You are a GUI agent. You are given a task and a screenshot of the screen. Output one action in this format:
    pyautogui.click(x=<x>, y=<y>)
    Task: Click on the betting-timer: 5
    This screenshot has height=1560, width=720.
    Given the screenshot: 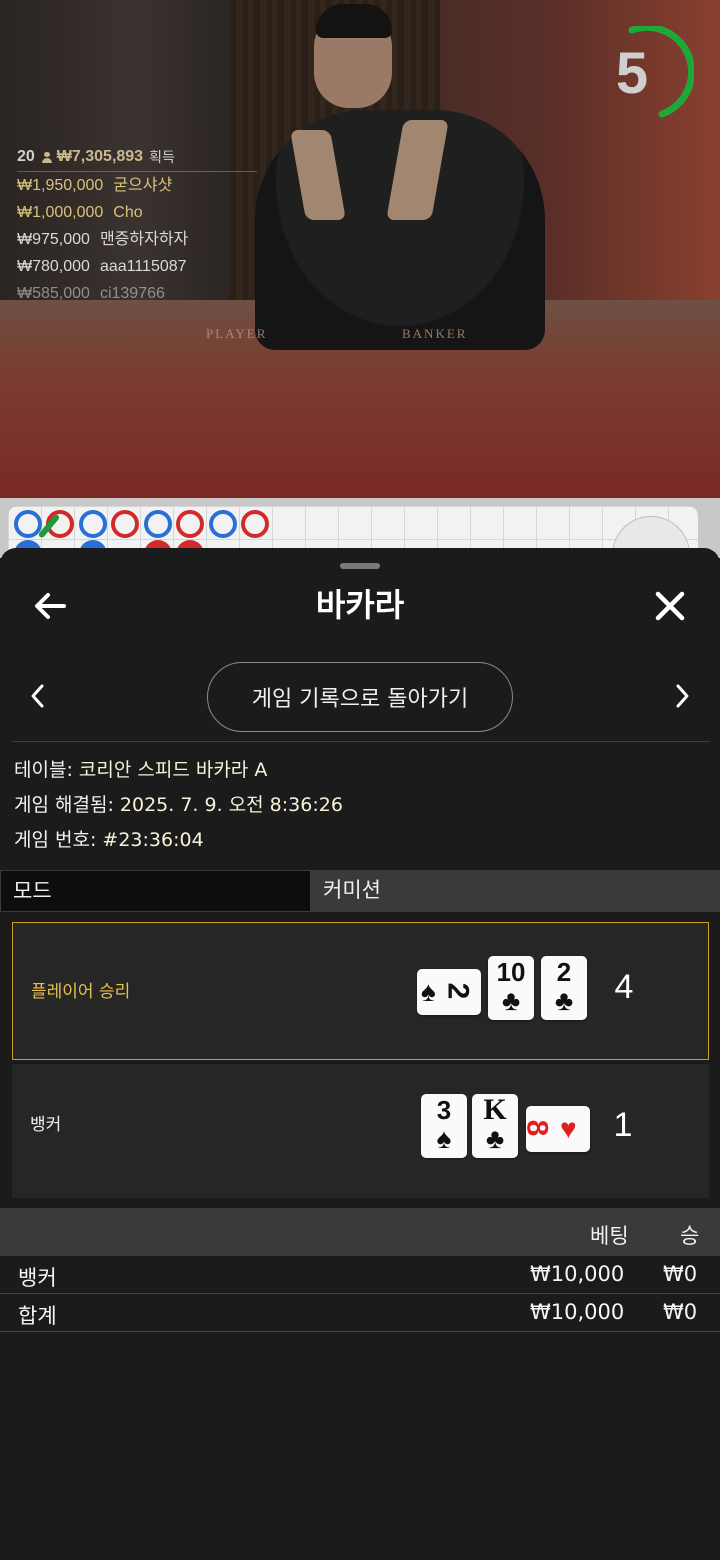 What is the action you would take?
    pyautogui.click(x=648, y=71)
    